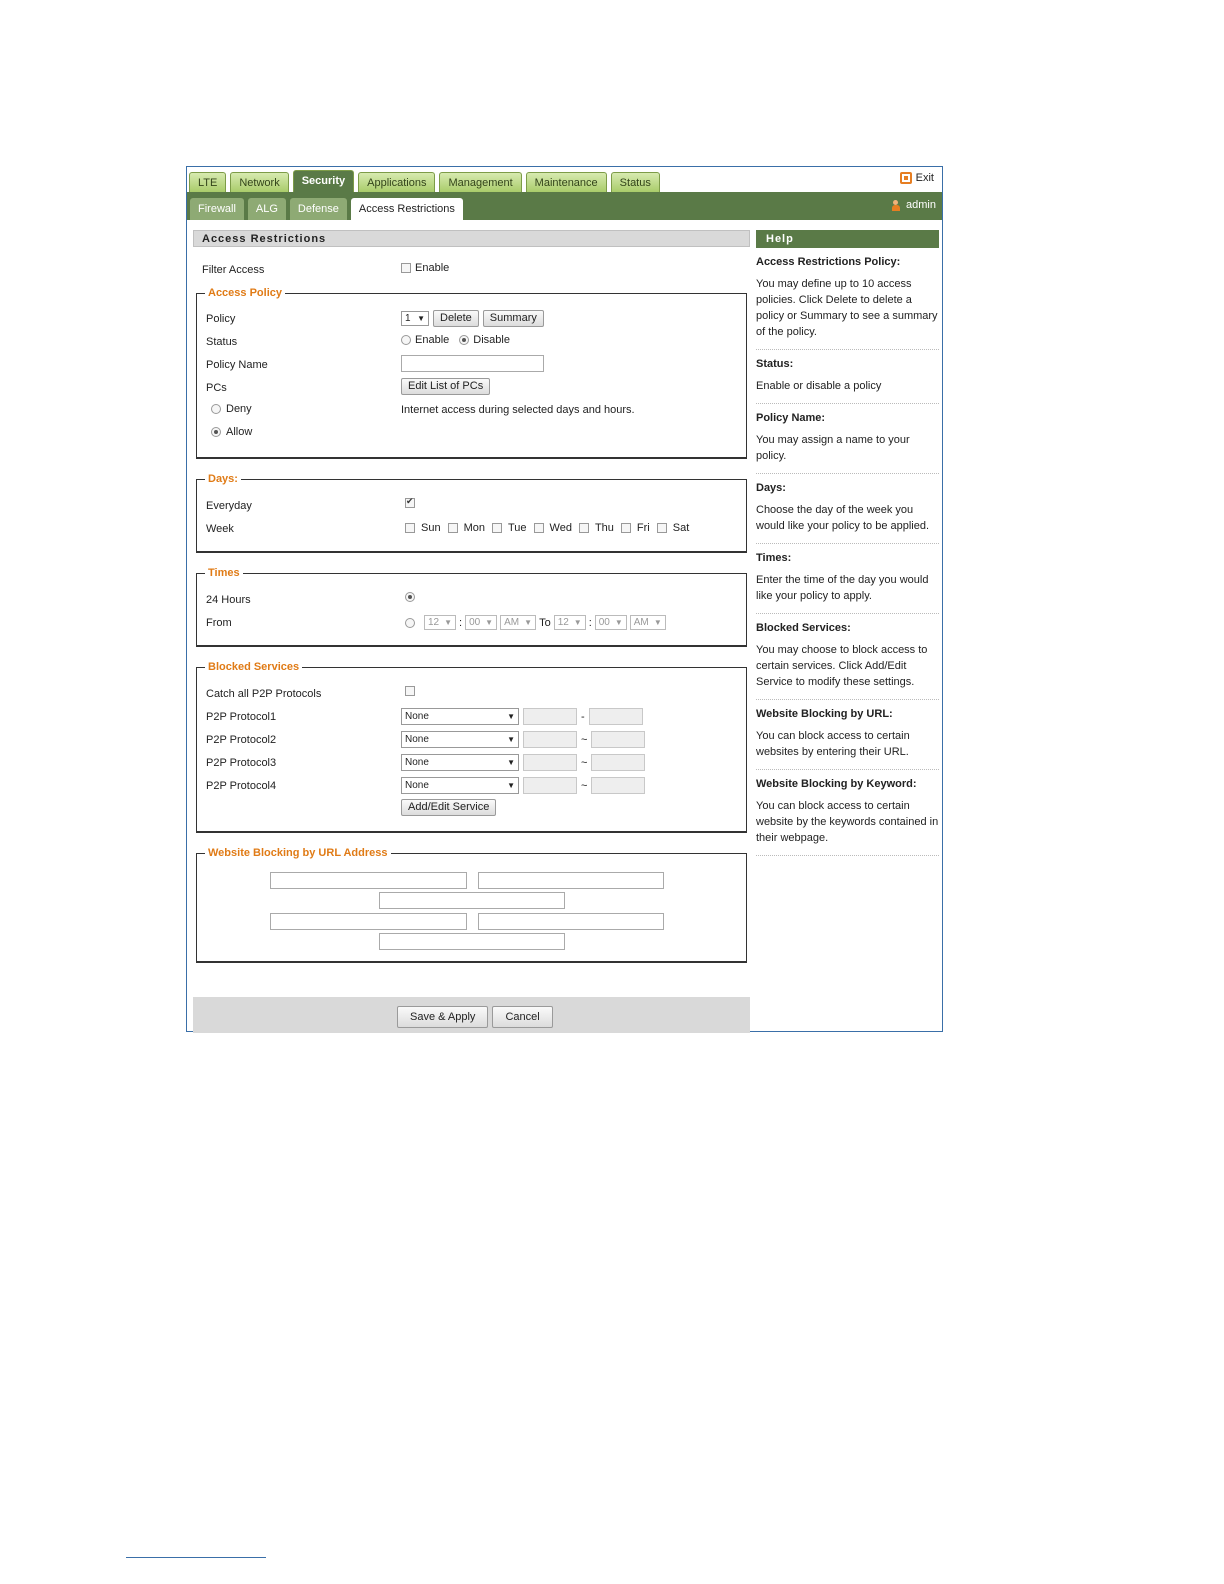  I want to click on filter-access-row: Filter Access Enable, so click(471, 270).